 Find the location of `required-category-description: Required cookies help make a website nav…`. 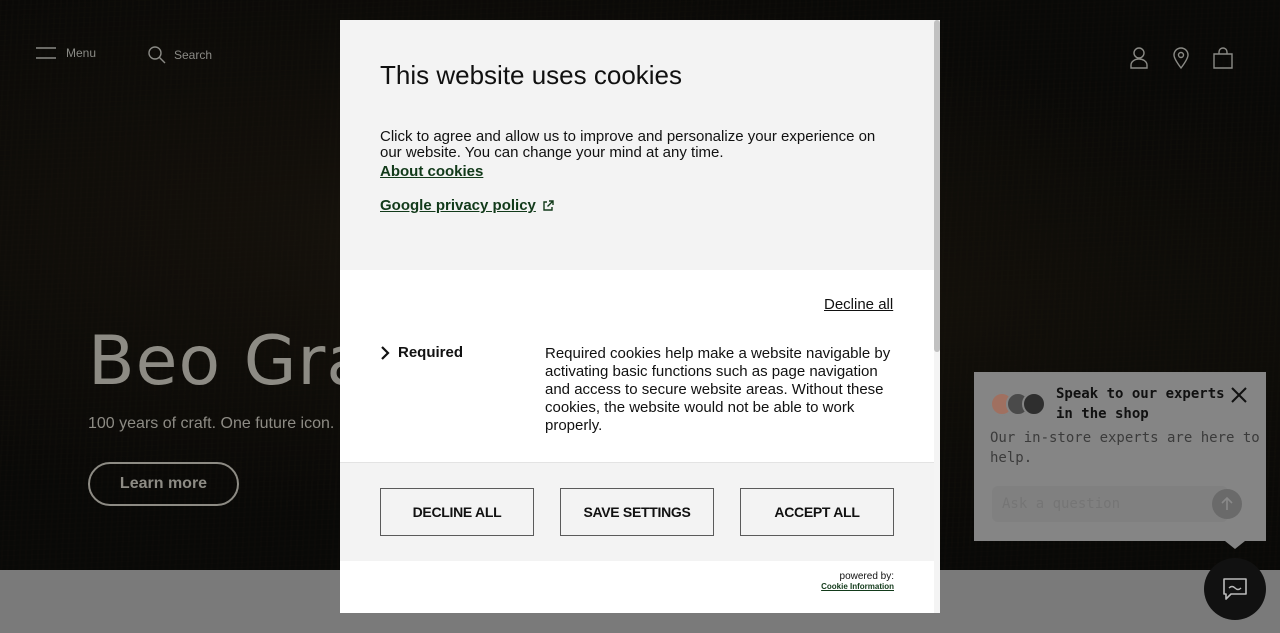

required-category-description: Required cookies help make a website nav… is located at coordinates (718, 389).